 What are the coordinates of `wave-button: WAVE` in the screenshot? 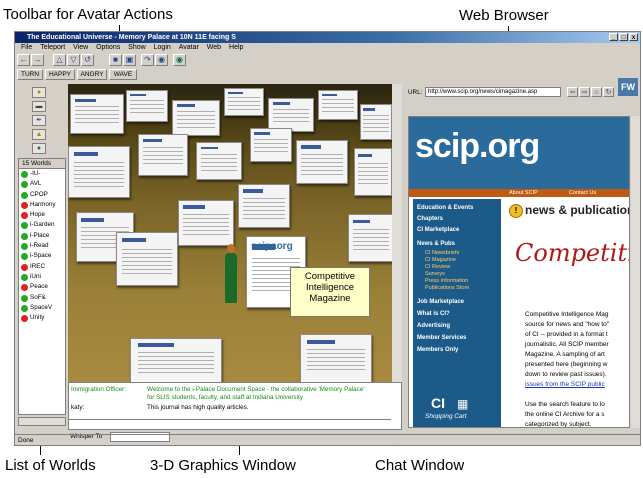 It's located at (123, 74).